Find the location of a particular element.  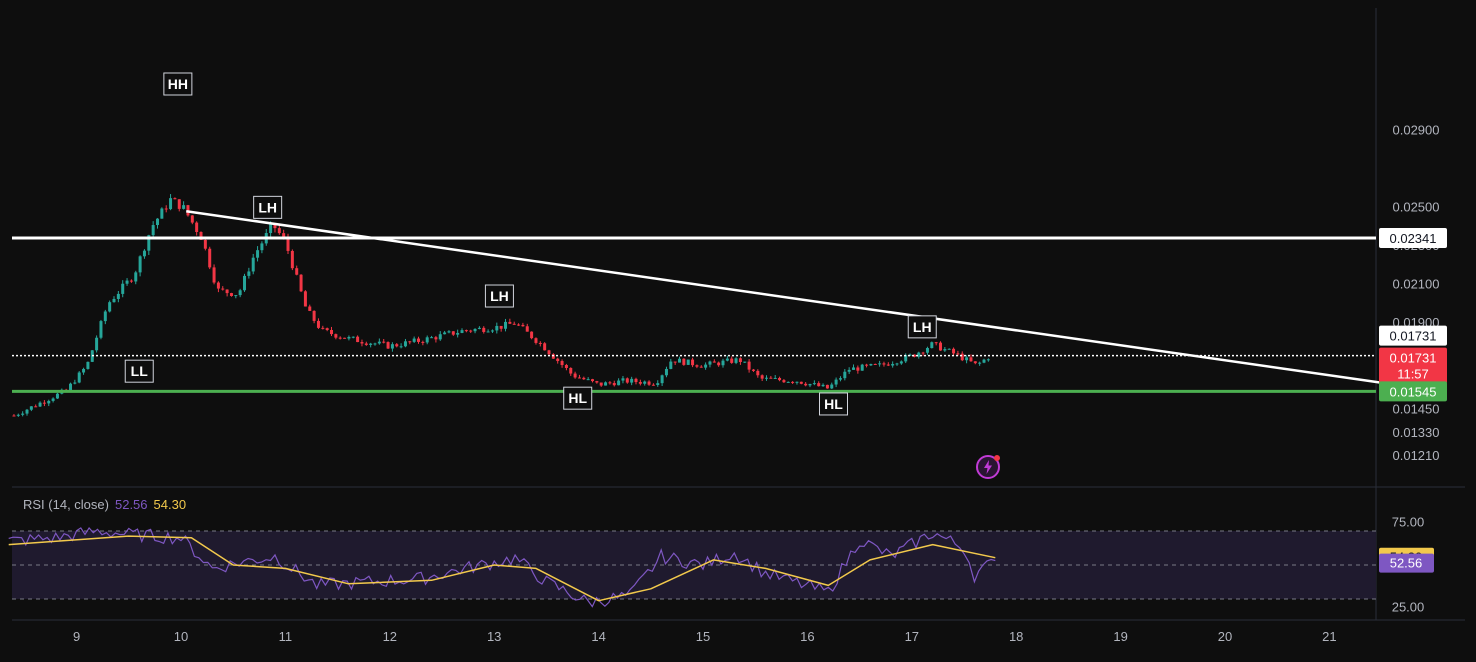

price-tick-label: 0.01450 is located at coordinates (1416, 409).